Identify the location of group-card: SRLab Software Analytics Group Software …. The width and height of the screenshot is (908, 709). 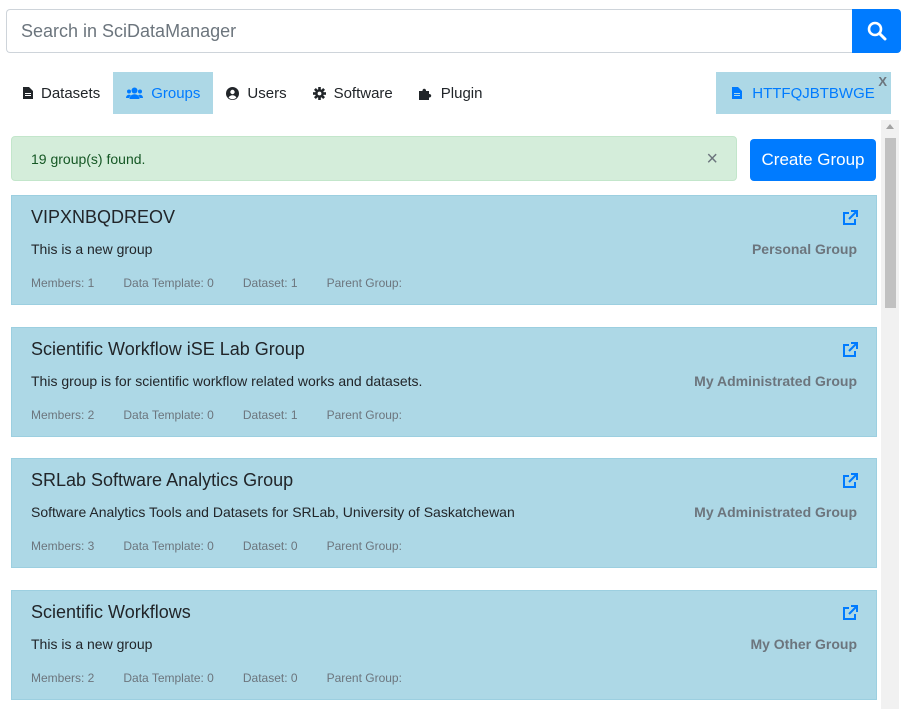
(444, 513).